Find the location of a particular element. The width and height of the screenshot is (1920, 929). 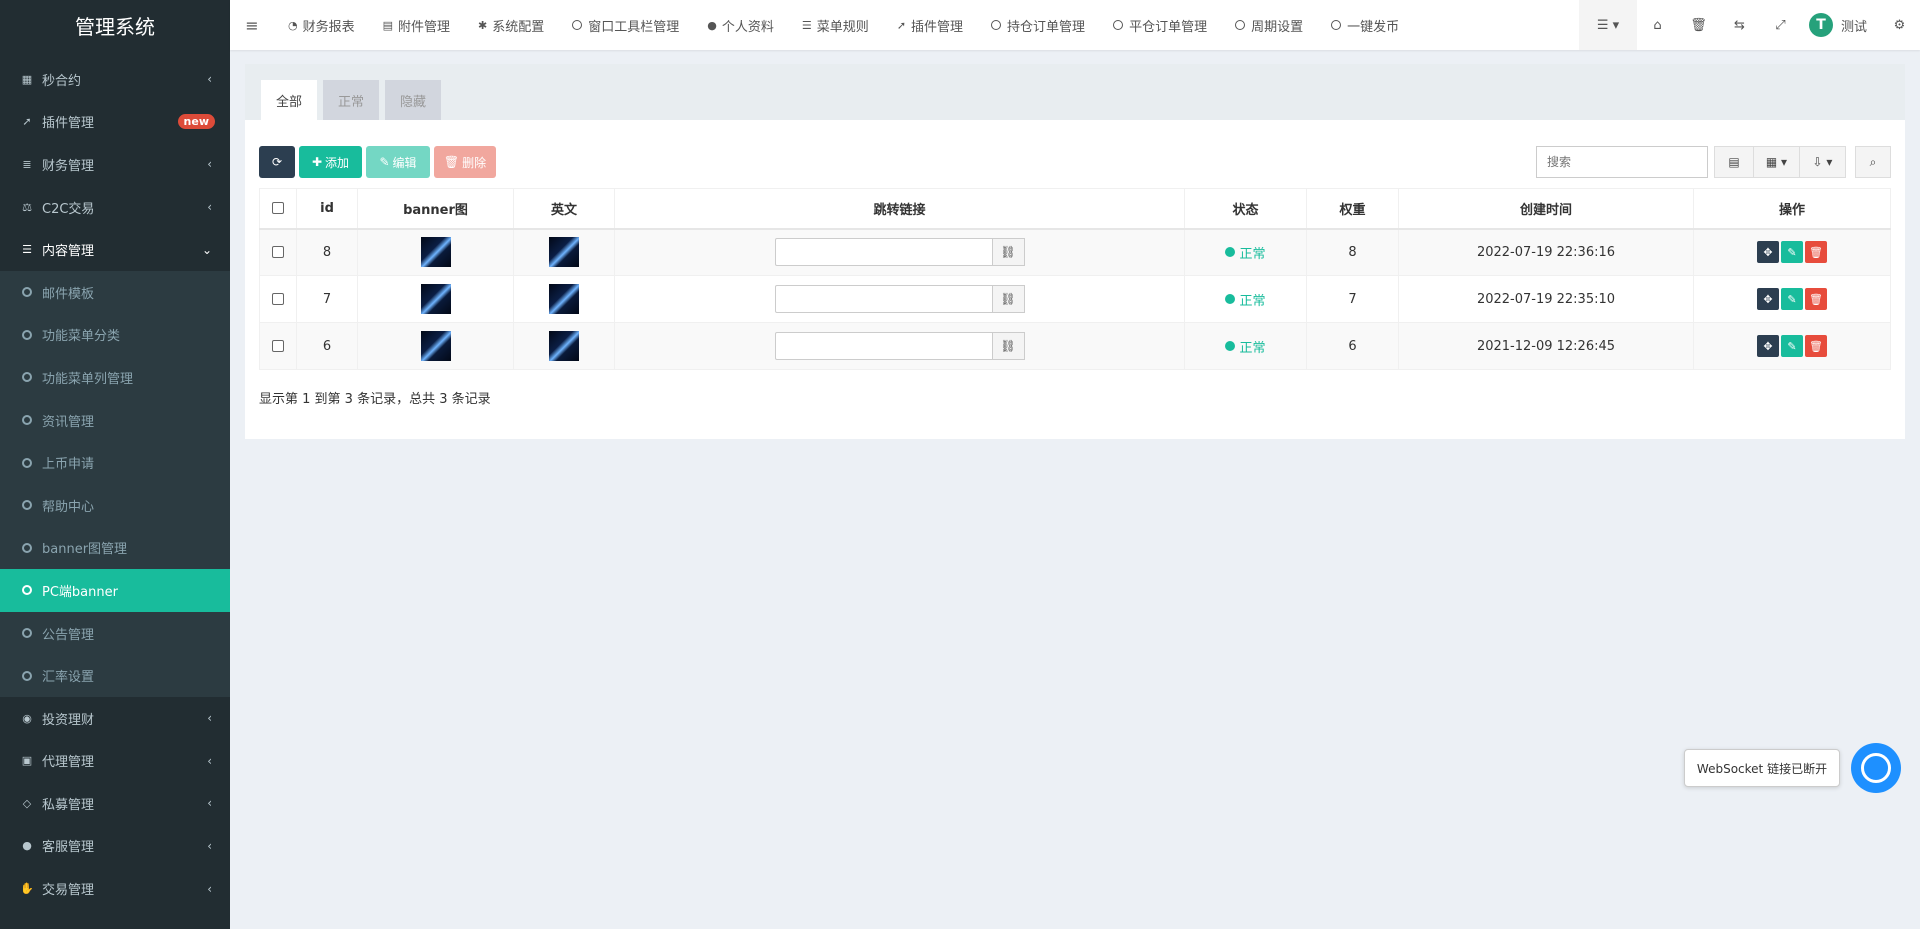

delete-button: 🗑 删除 is located at coordinates (465, 162).